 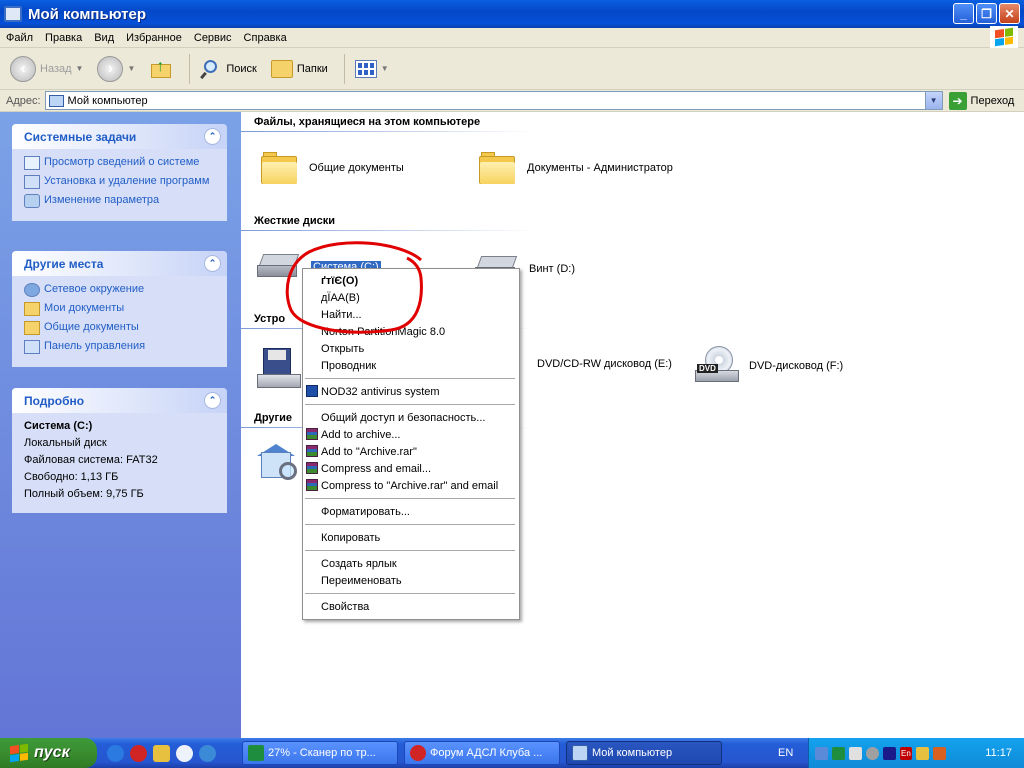 I want to click on start-button: пуск, so click(x=48, y=753).